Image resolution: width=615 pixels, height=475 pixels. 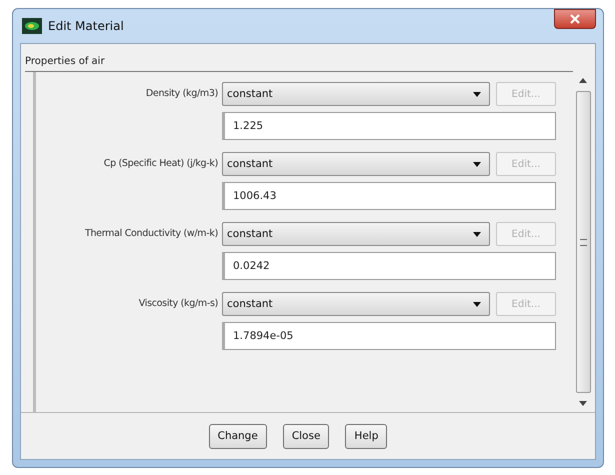 What do you see at coordinates (181, 93) in the screenshot?
I see `property-label: Density (kg/m3)` at bounding box center [181, 93].